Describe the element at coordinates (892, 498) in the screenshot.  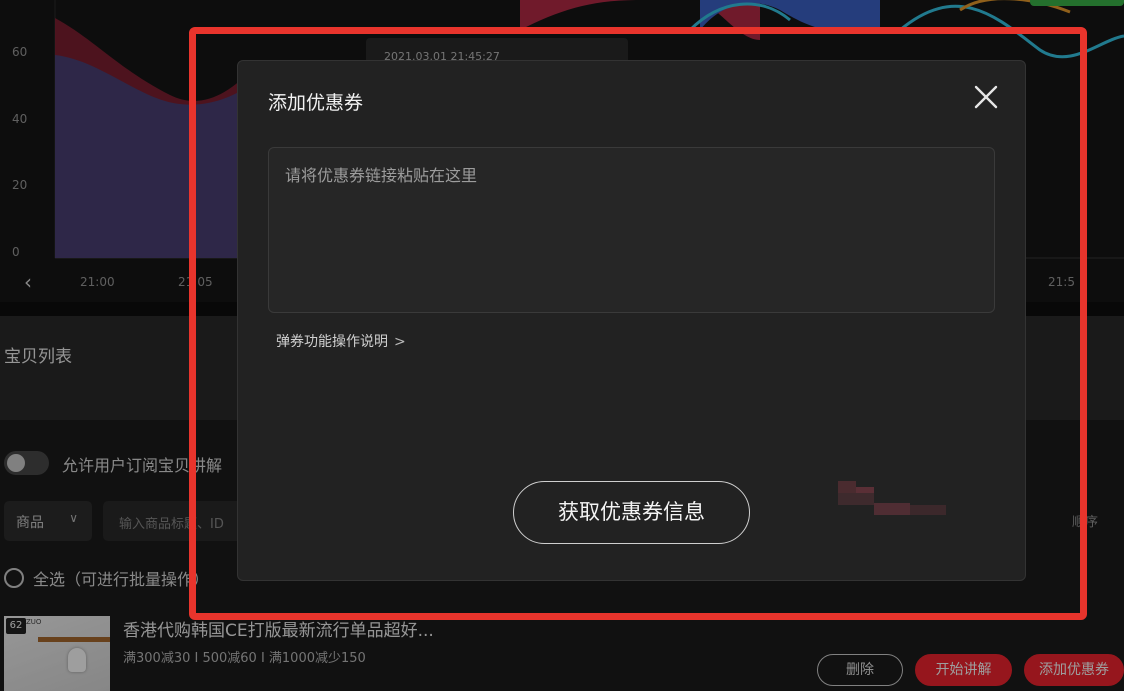
I see `pixelated-blur` at that location.